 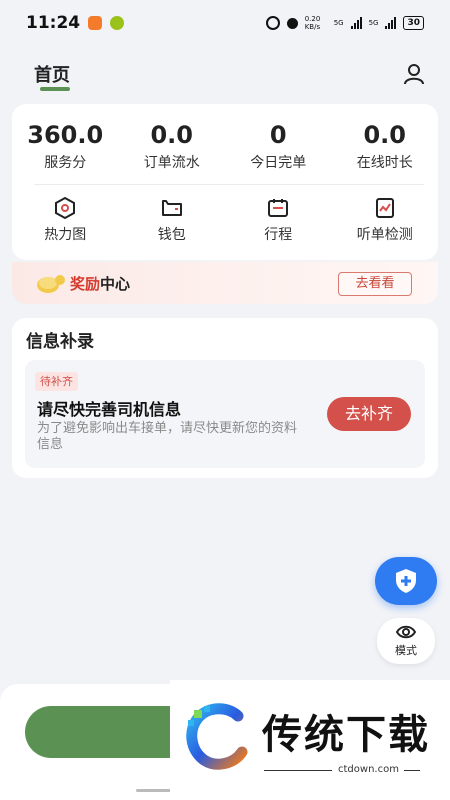 I want to click on tab-active-indicator, so click(x=55, y=89).